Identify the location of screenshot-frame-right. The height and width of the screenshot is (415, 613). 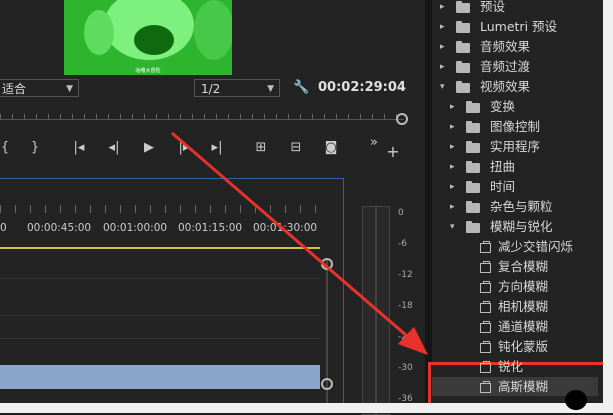
(608, 206).